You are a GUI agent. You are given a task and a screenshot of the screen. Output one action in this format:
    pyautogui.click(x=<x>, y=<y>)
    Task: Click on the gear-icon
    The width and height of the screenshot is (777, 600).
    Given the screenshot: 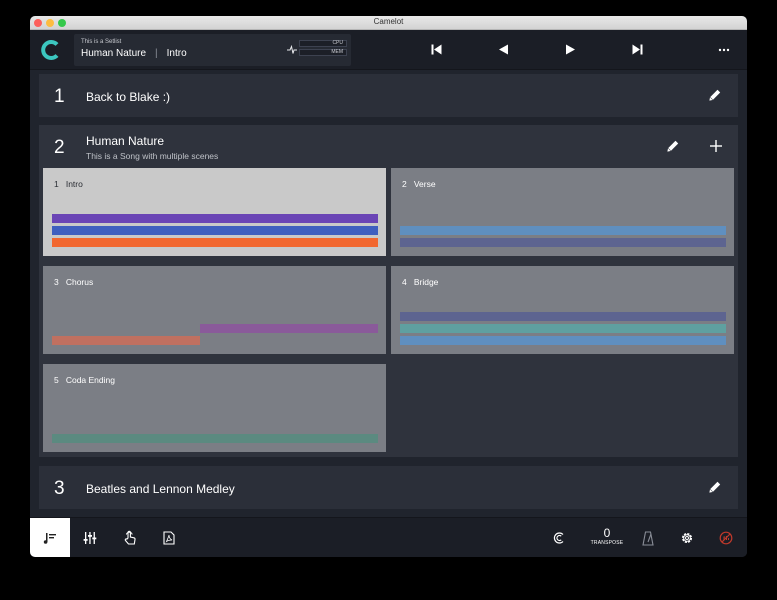 What is the action you would take?
    pyautogui.click(x=687, y=538)
    